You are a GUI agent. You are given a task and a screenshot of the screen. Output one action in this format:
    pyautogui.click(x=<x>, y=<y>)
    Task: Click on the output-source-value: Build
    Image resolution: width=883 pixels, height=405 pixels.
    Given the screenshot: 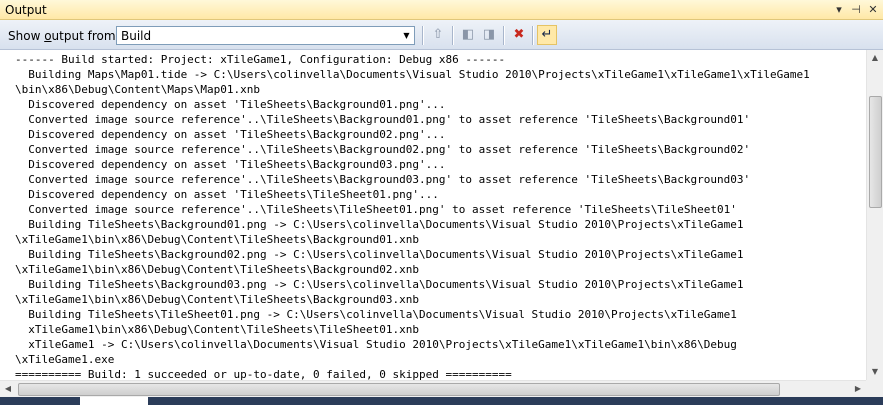 What is the action you would take?
    pyautogui.click(x=136, y=36)
    